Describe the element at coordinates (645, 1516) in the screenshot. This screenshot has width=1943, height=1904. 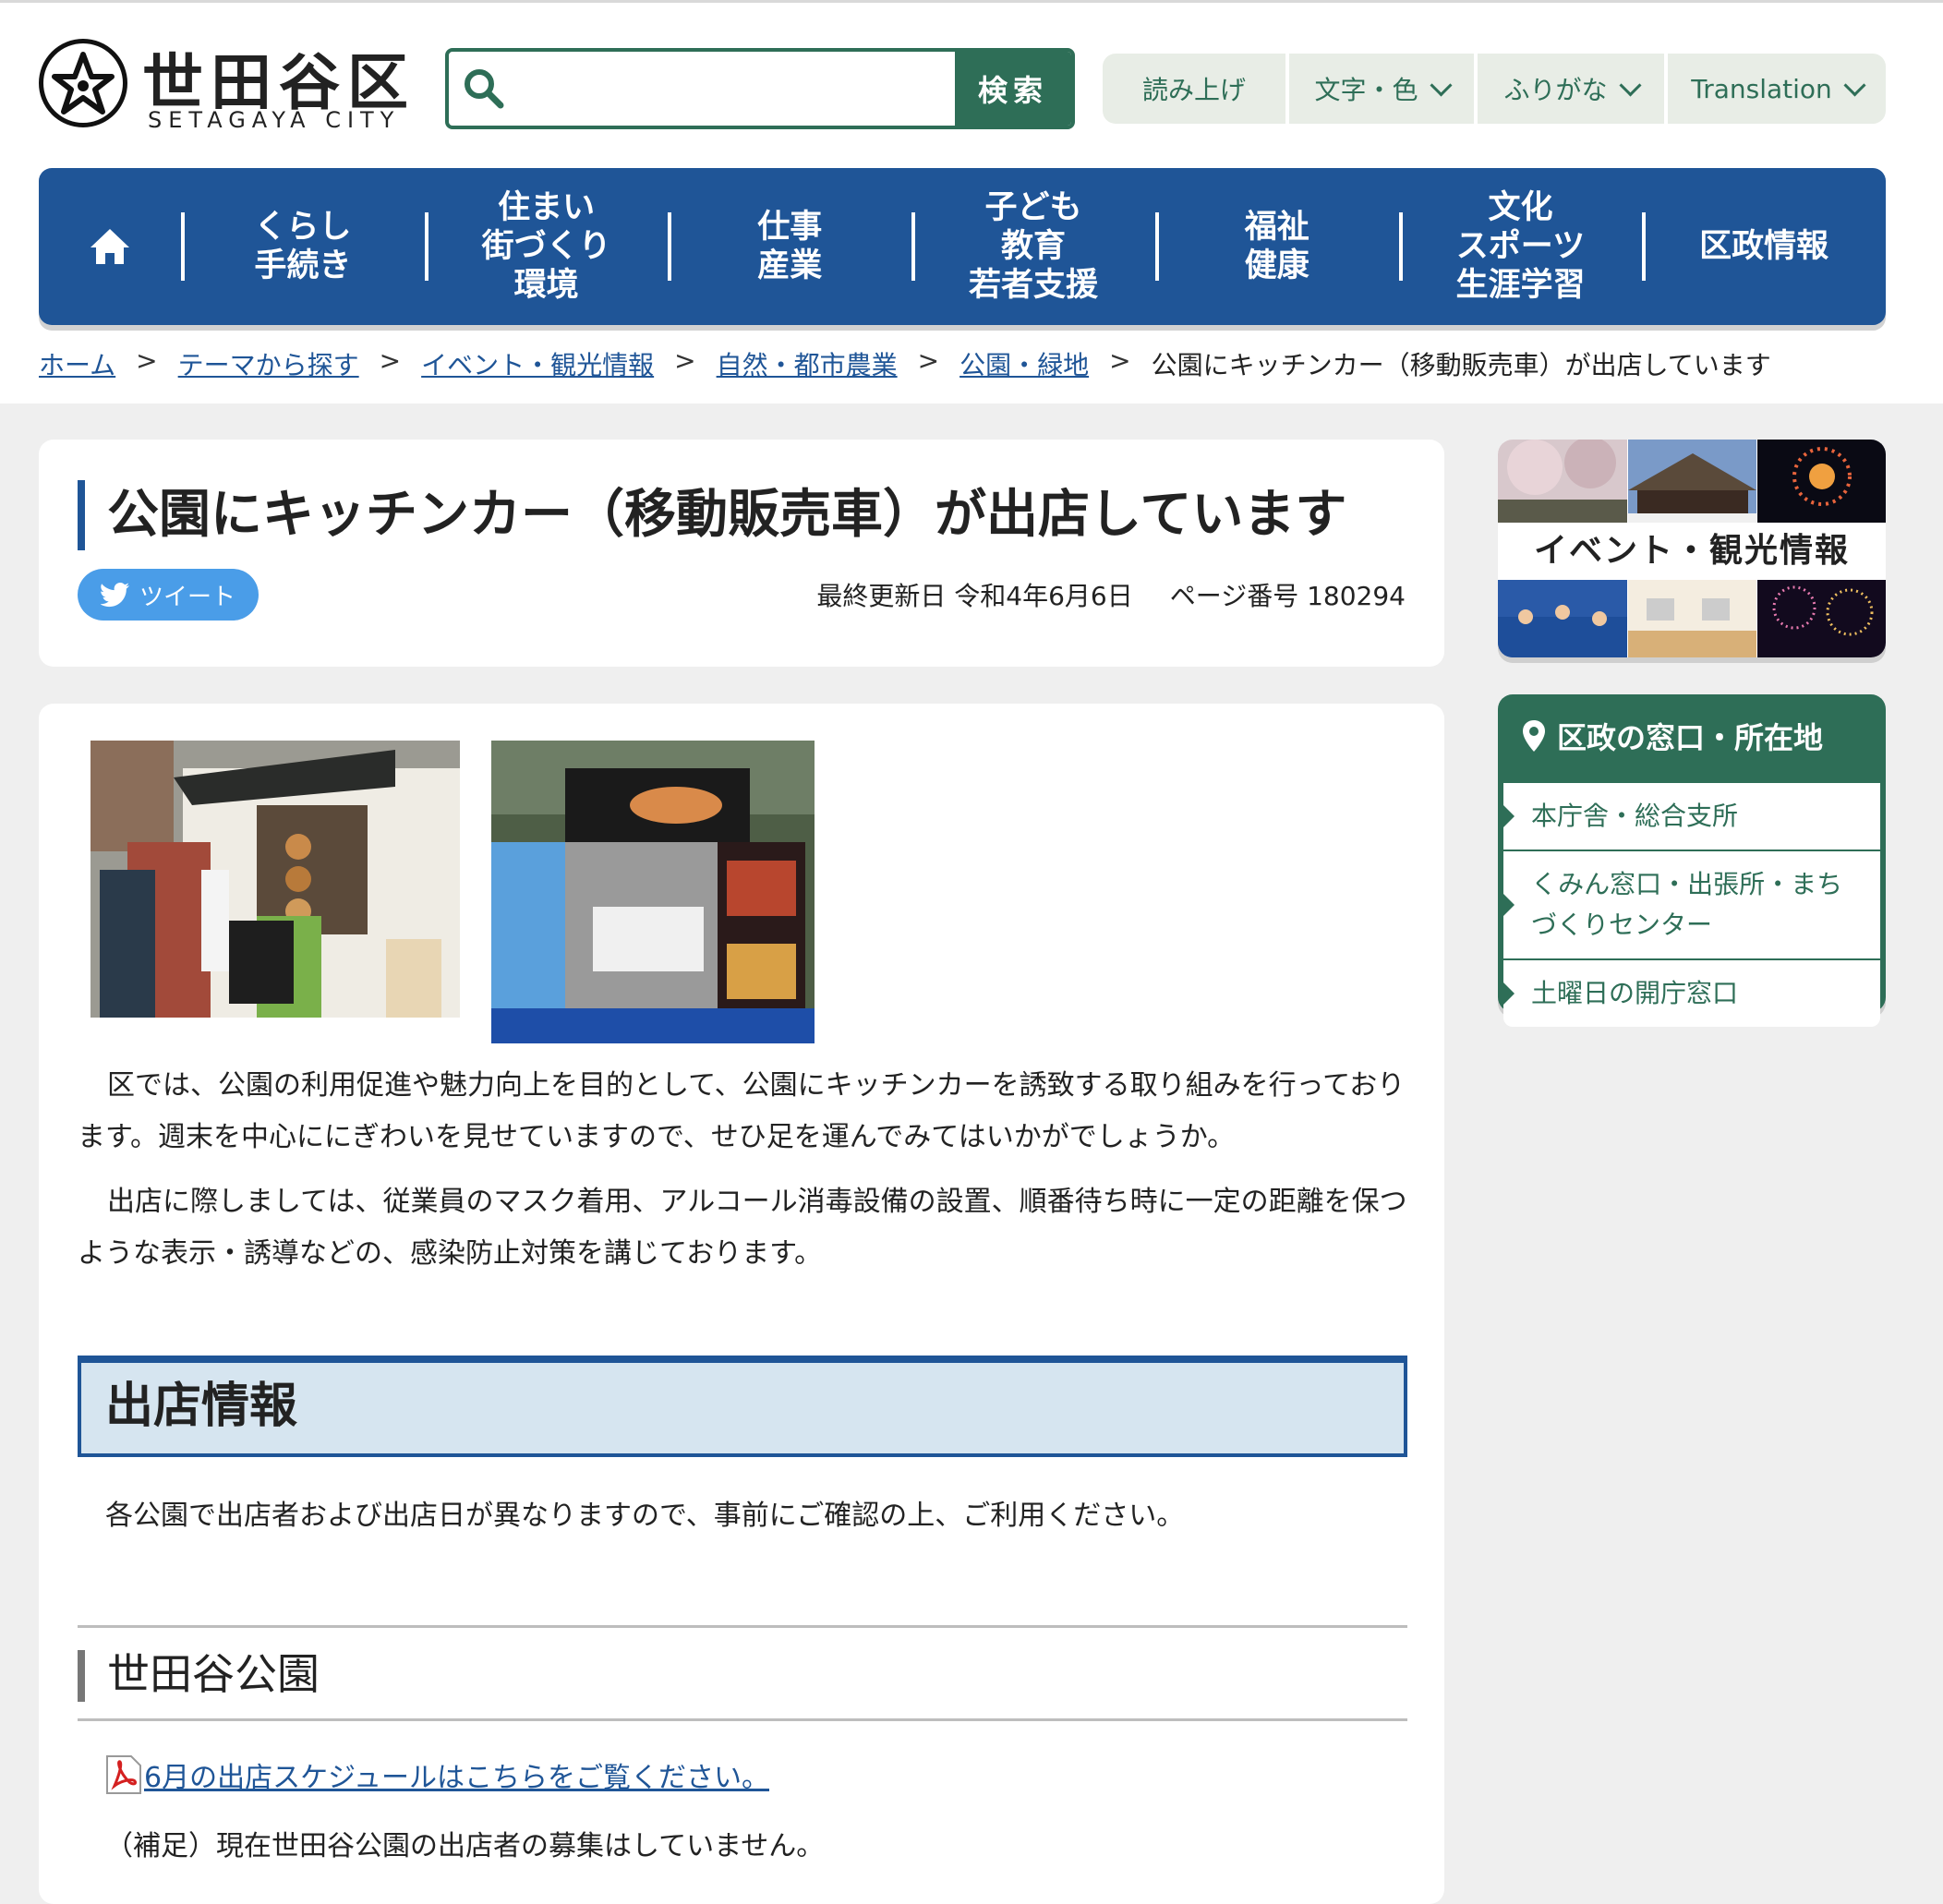
I see `store-info-paragraph: 各公園で出店者および出店日が異なりますので、事前にご確認の上、ご利用ください。` at that location.